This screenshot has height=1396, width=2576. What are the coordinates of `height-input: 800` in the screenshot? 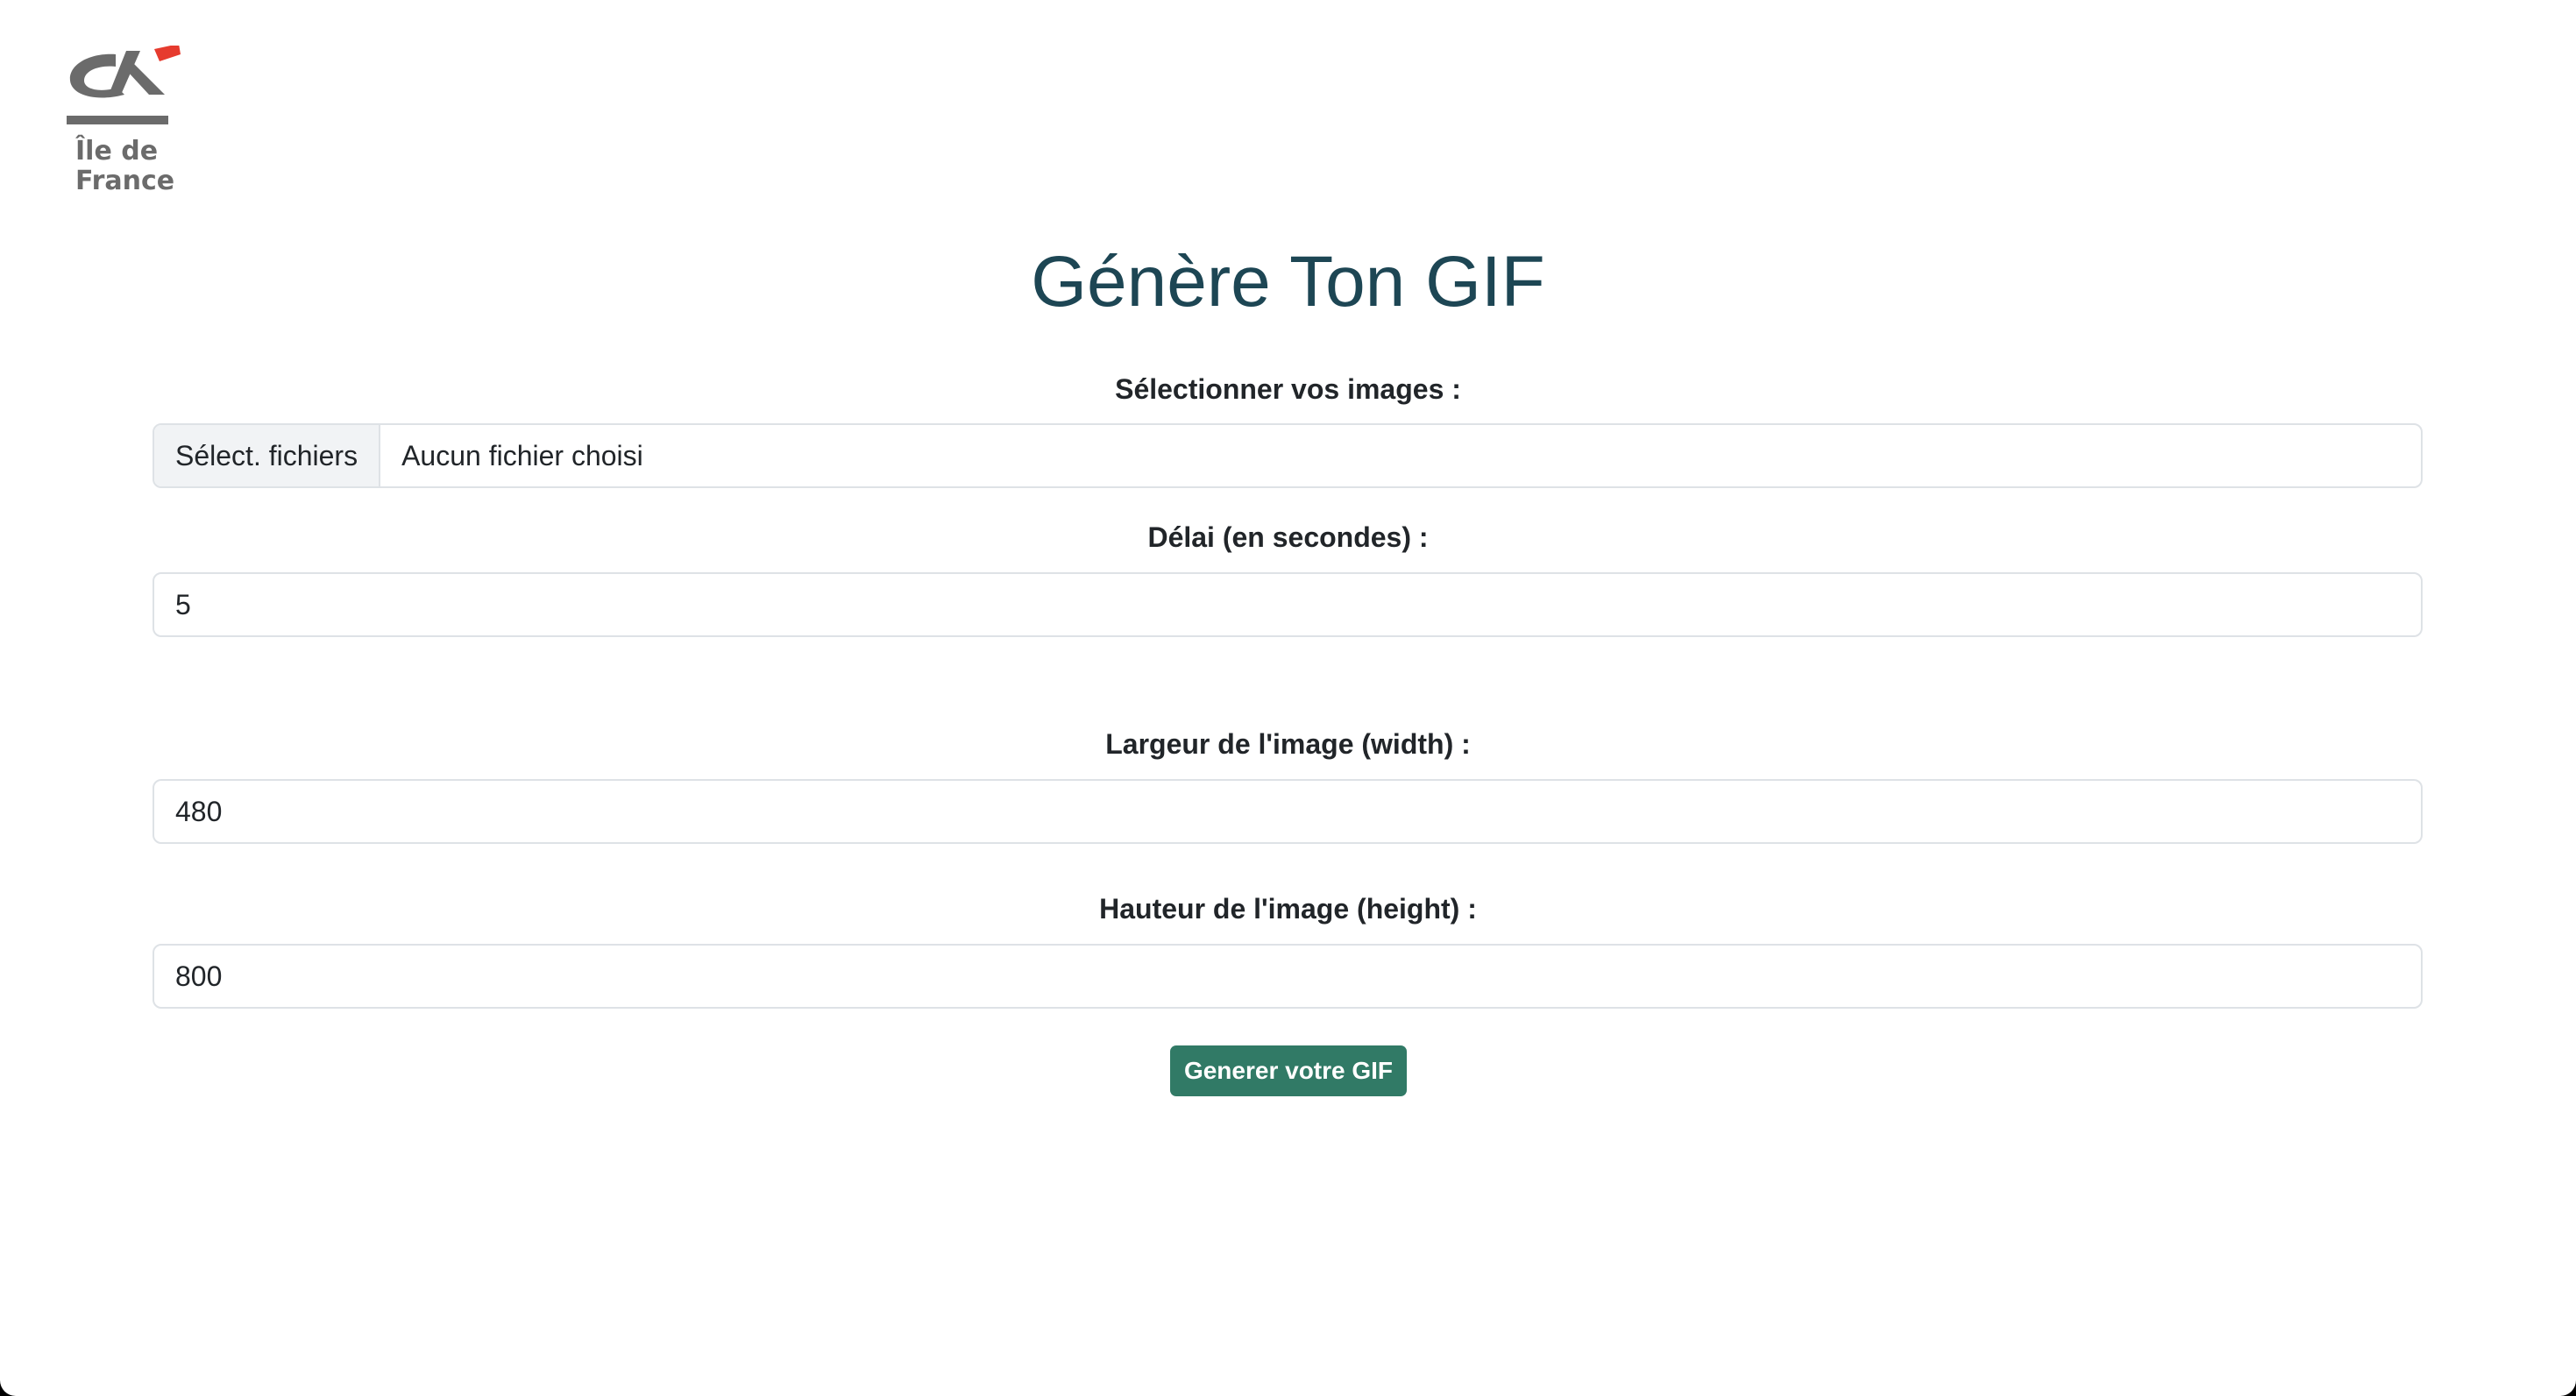 It's located at (1288, 977).